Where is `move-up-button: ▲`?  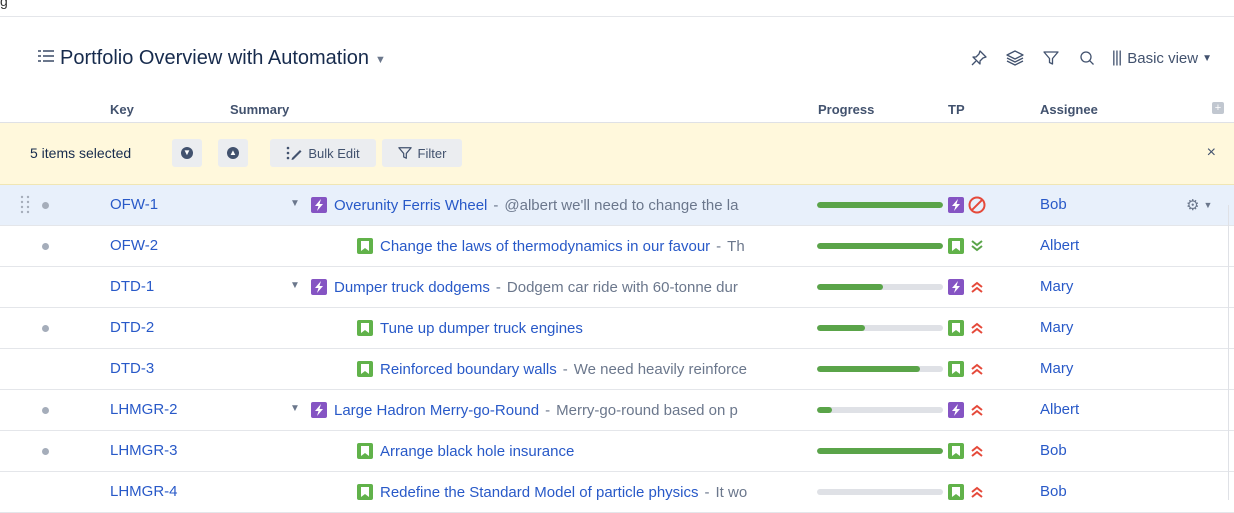
move-up-button: ▲ is located at coordinates (233, 153).